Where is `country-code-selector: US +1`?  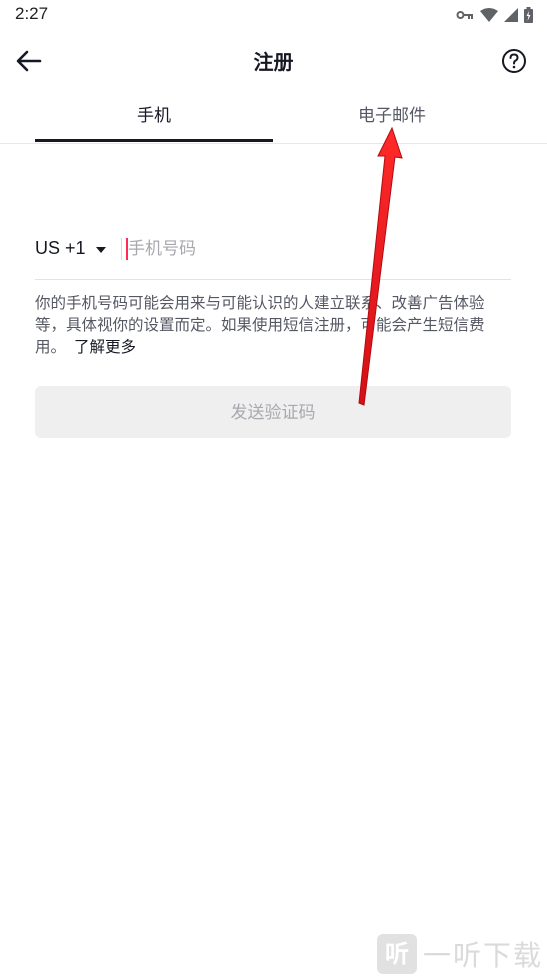 country-code-selector: US +1 is located at coordinates (70, 248).